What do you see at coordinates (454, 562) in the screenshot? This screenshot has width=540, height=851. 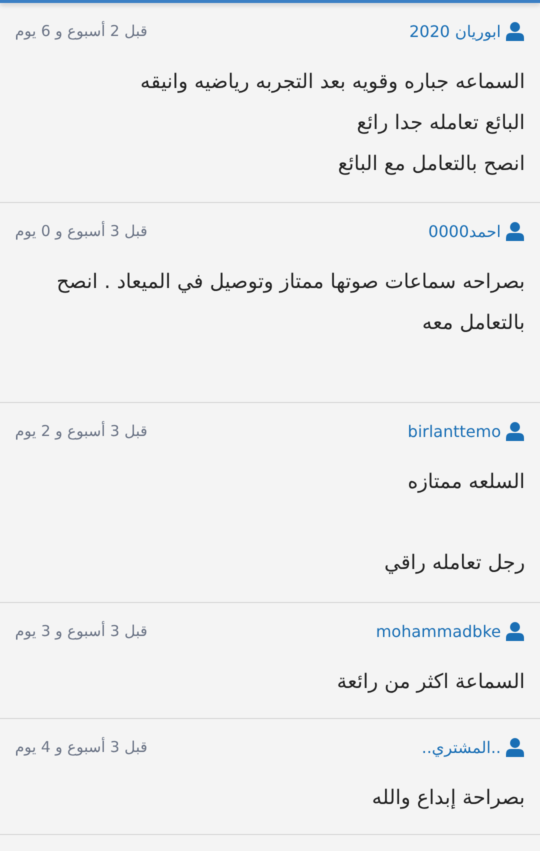 I see `review-text: رجل تعامله راقي` at bounding box center [454, 562].